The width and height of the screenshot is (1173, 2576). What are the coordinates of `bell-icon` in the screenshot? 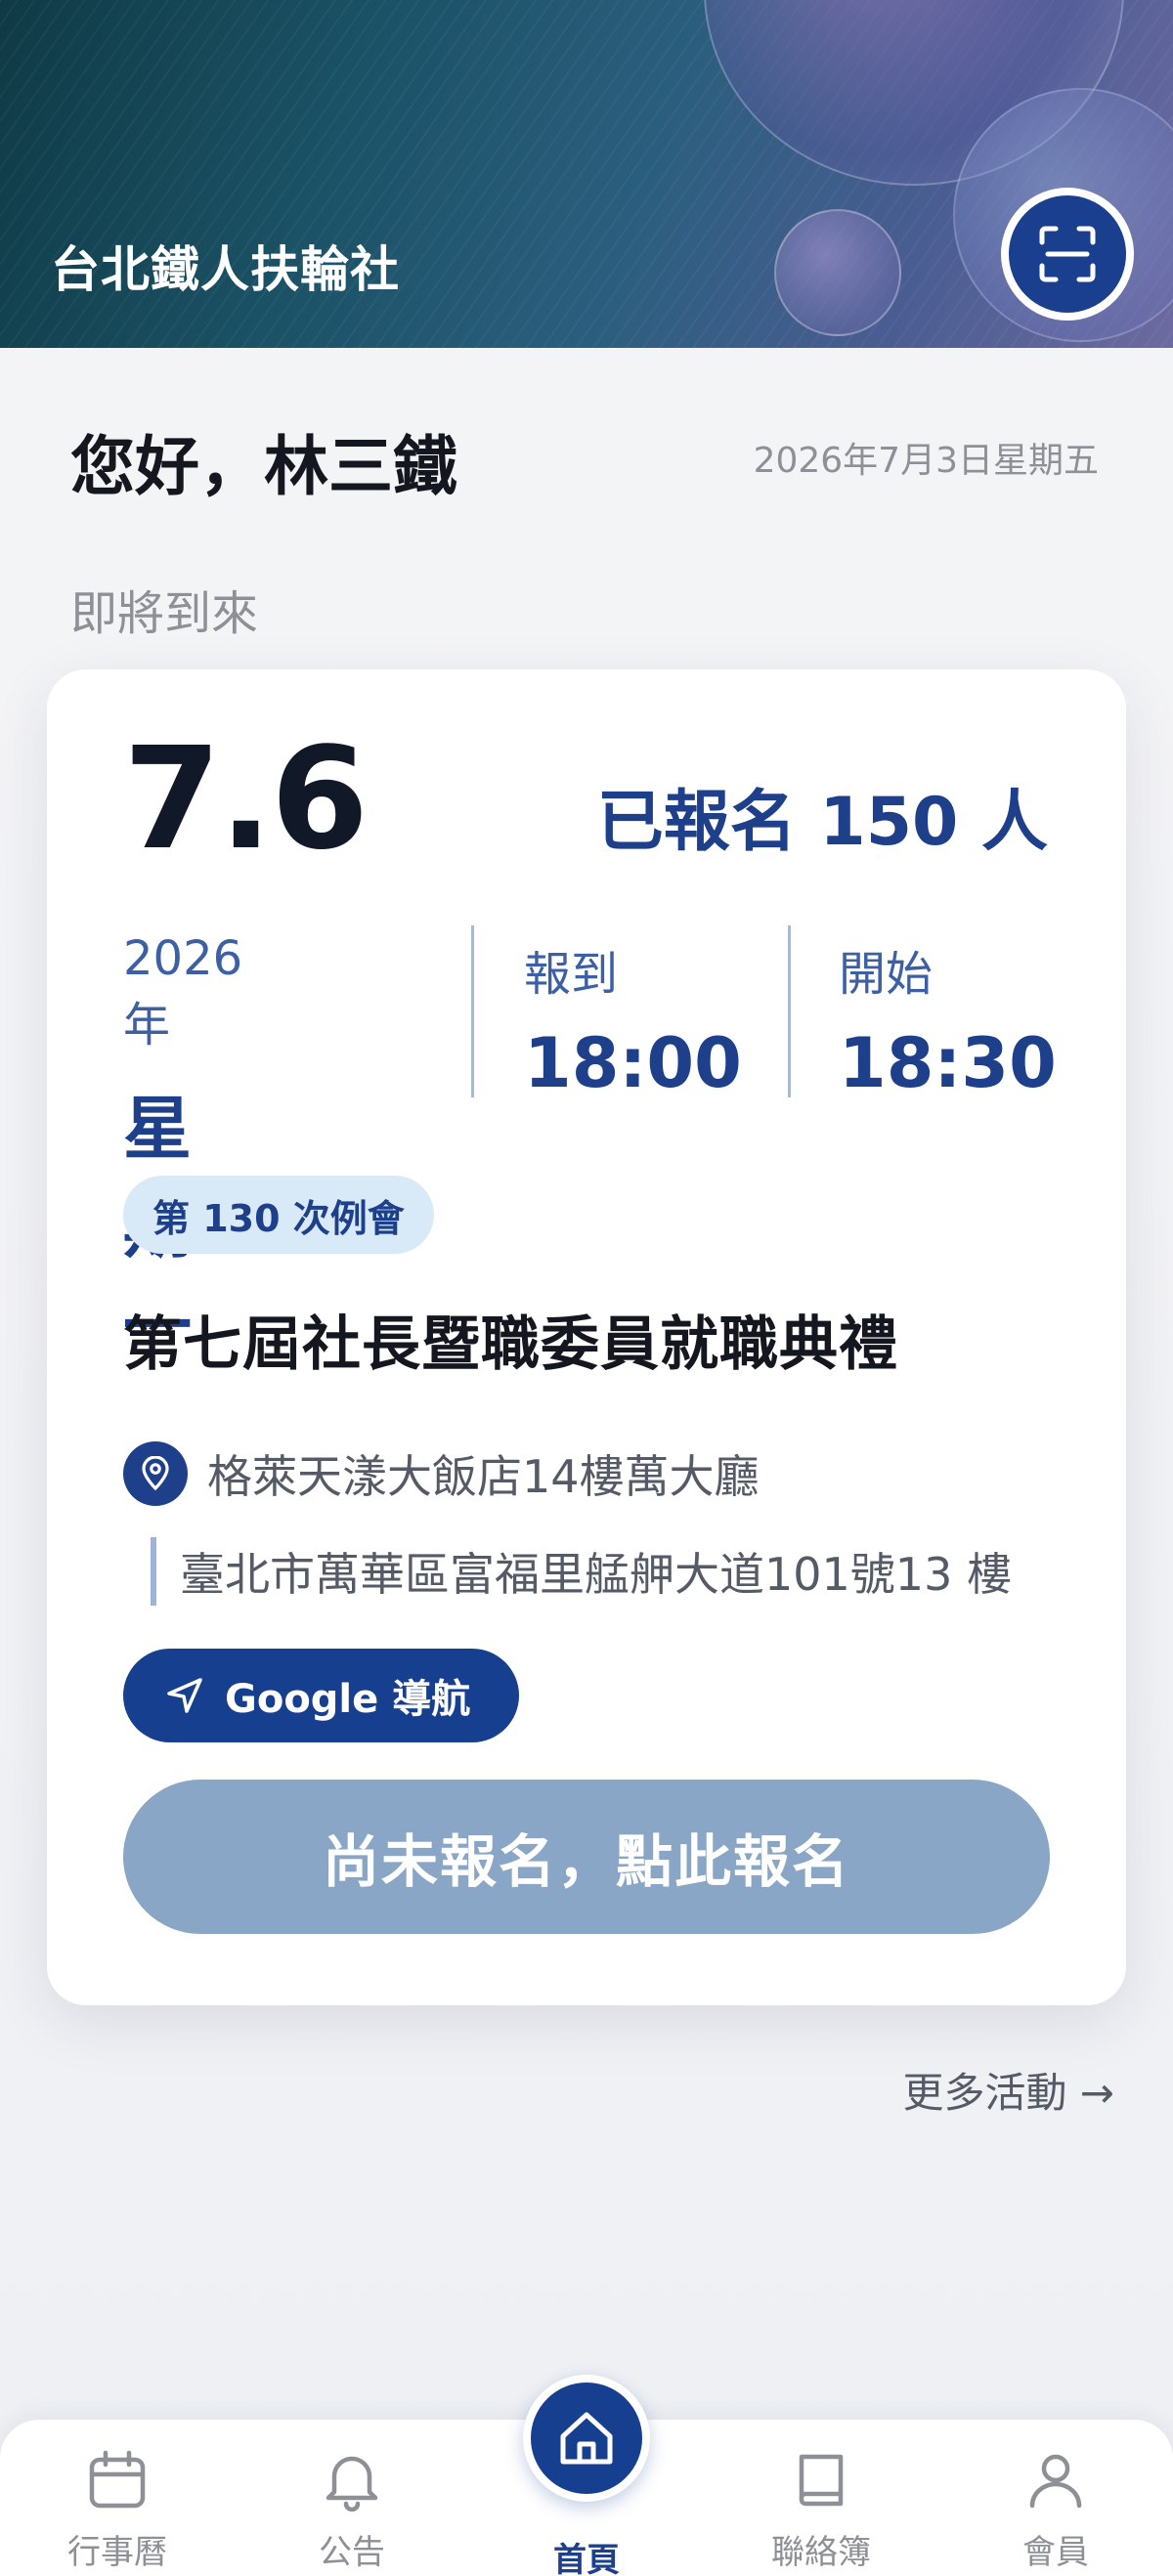 It's located at (352, 2484).